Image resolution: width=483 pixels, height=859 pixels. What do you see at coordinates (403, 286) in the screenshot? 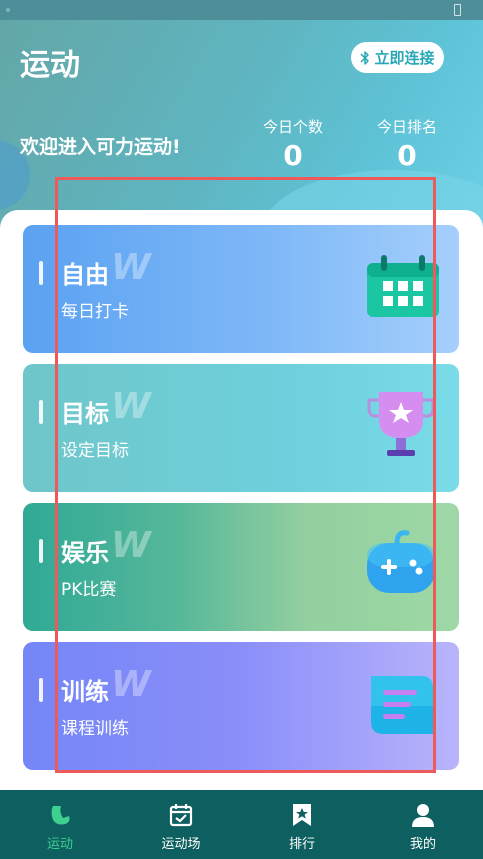
I see `calendar-icon` at bounding box center [403, 286].